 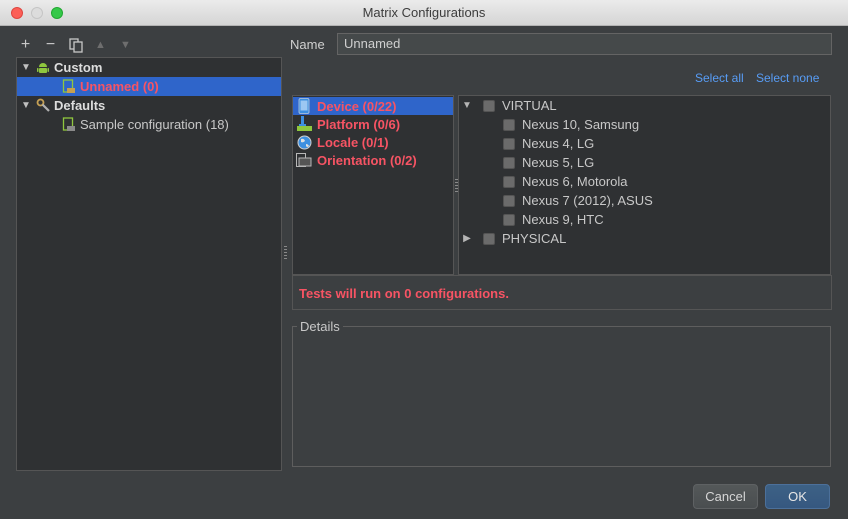 I want to click on device-item: Nexus 7 (2012), ASUS, so click(x=578, y=200).